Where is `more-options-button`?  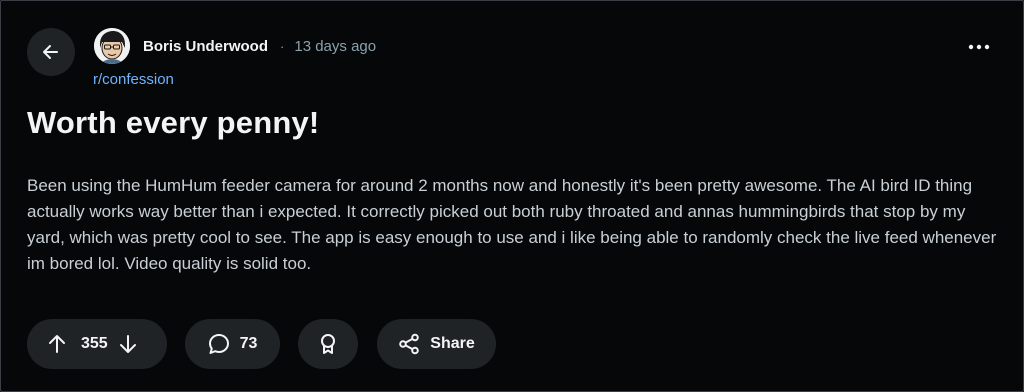 more-options-button is located at coordinates (979, 47).